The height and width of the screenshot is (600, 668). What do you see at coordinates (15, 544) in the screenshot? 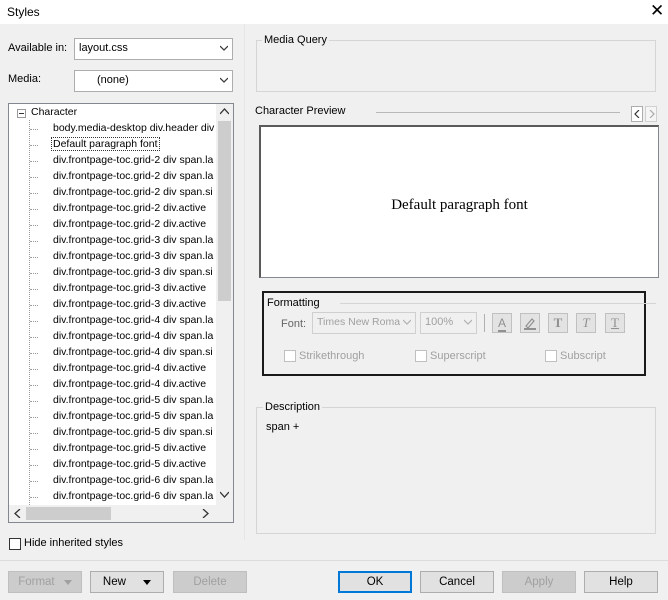
I see `hide-inherited-checkbox` at bounding box center [15, 544].